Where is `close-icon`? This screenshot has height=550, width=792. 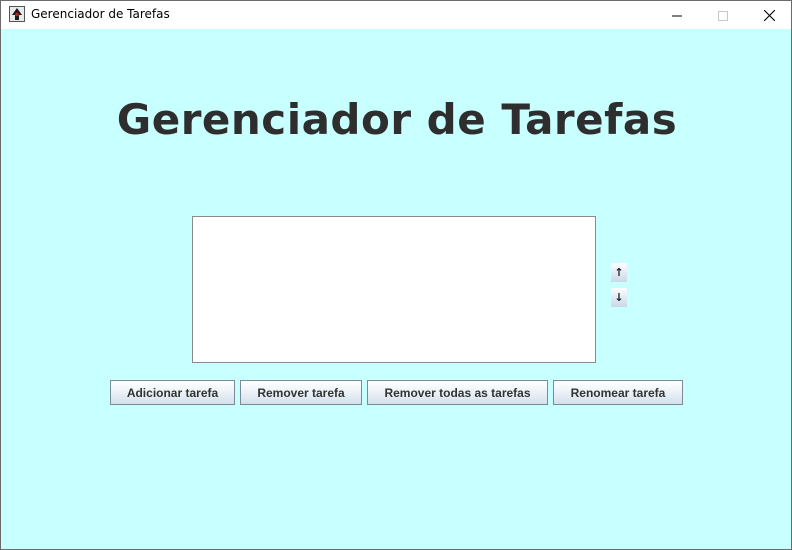 close-icon is located at coordinates (769, 15).